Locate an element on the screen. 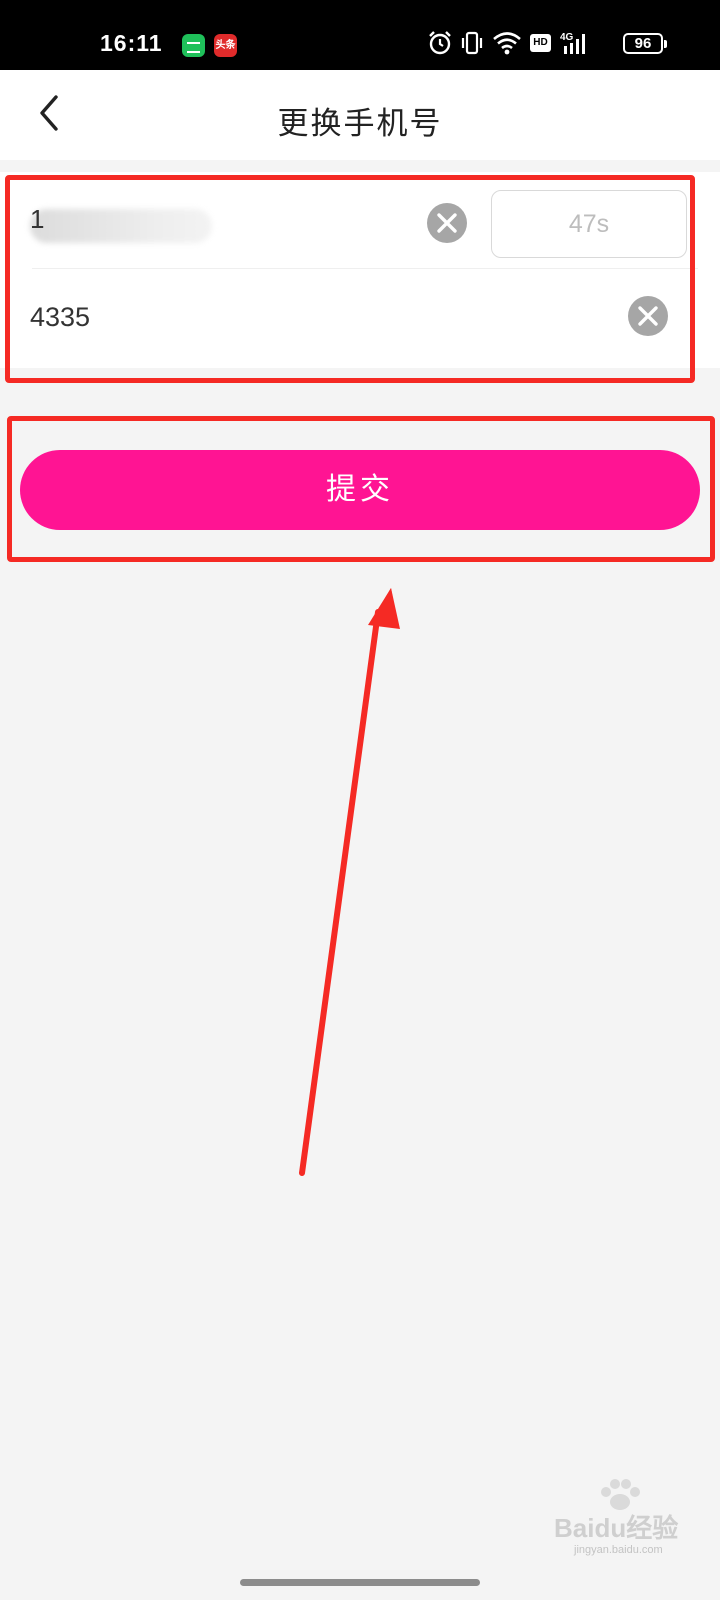 This screenshot has height=1600, width=720. wifi-icon is located at coordinates (507, 43).